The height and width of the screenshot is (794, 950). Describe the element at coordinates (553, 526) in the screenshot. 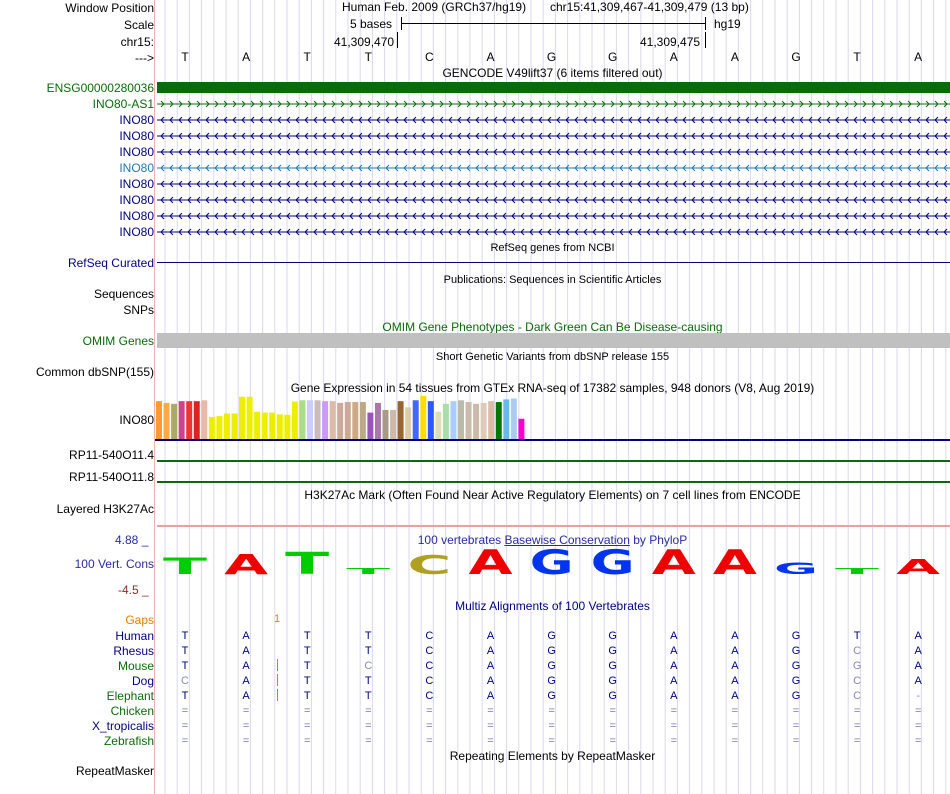

I see `h3k27ac-signal` at that location.